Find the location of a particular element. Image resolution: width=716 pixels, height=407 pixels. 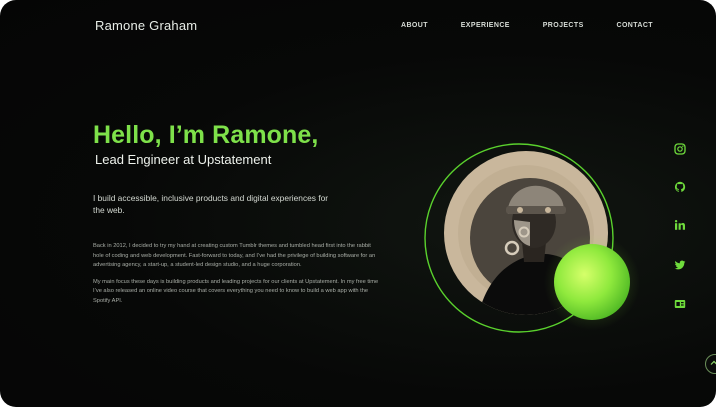

glow-halo is located at coordinates (592, 282).